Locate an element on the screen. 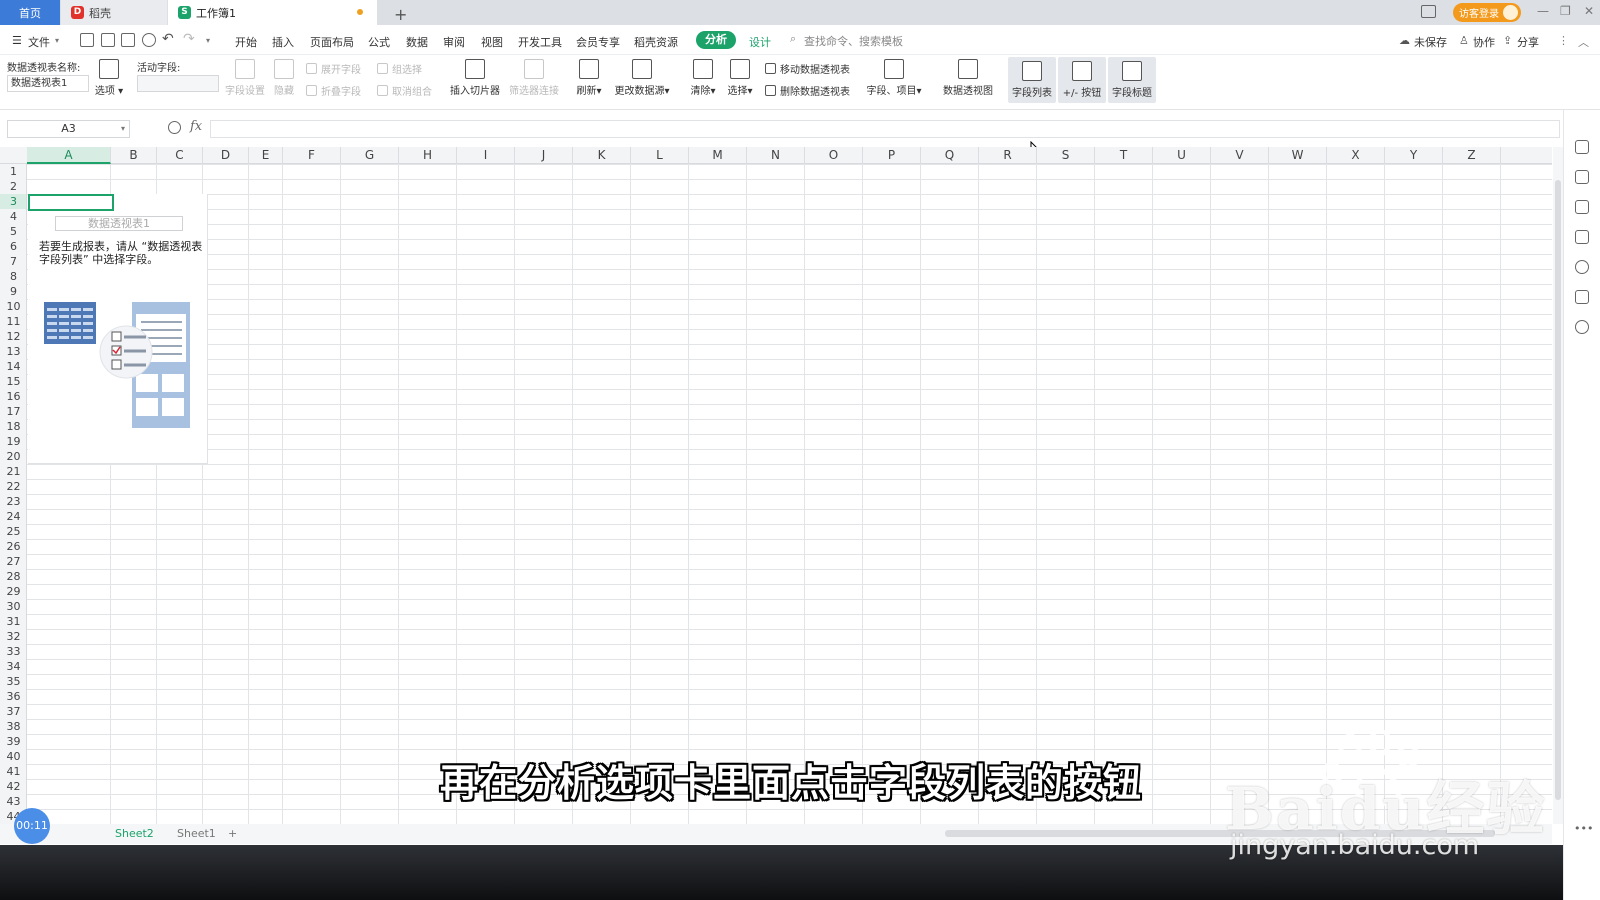 This screenshot has width=1600, height=900. row-header-cell: 15 is located at coordinates (13, 381).